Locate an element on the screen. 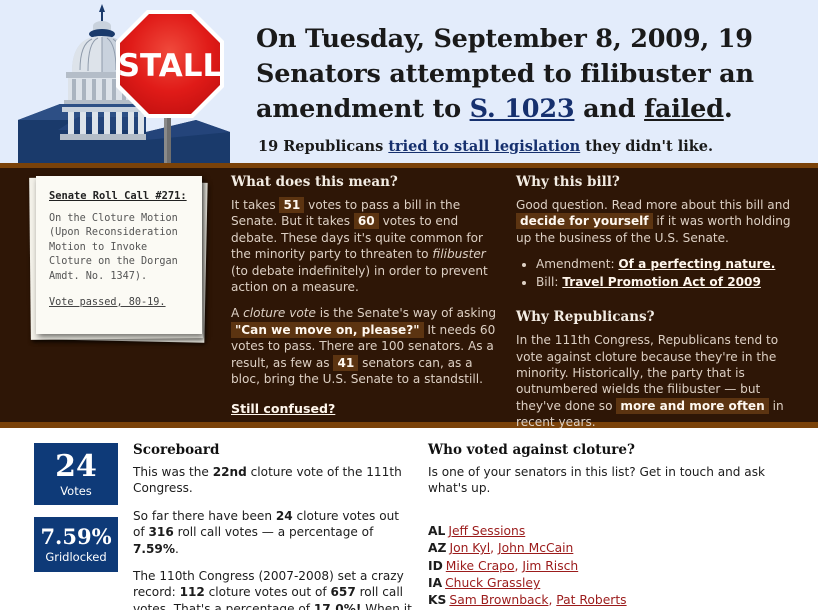 This screenshot has width=818, height=610. note-vote-result: Vote passed, 80-19. is located at coordinates (107, 302).